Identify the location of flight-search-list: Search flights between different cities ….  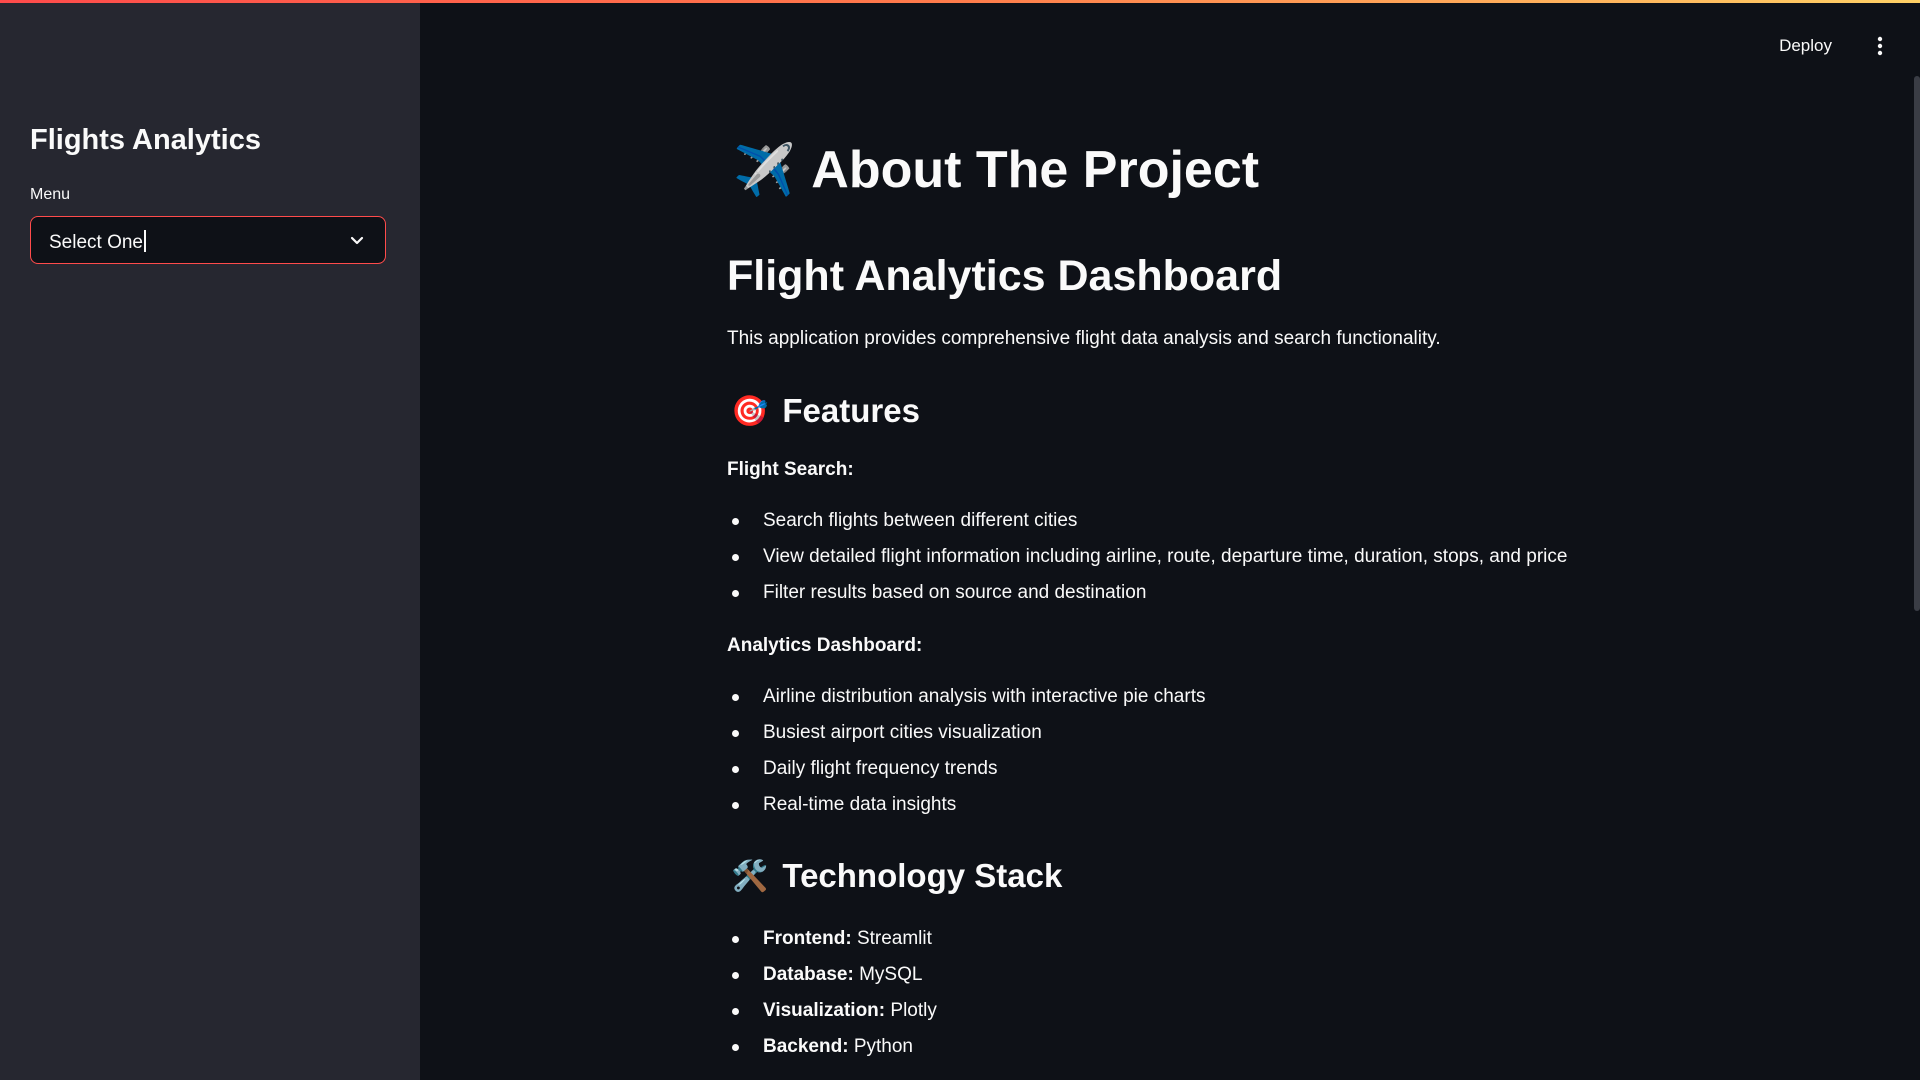
(1227, 557).